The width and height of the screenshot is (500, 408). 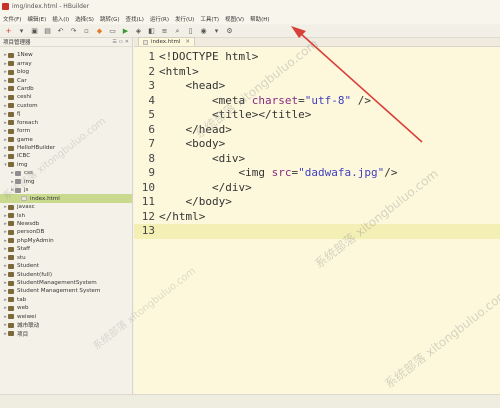 What do you see at coordinates (66, 131) in the screenshot?
I see `tree-item: ▸ form` at bounding box center [66, 131].